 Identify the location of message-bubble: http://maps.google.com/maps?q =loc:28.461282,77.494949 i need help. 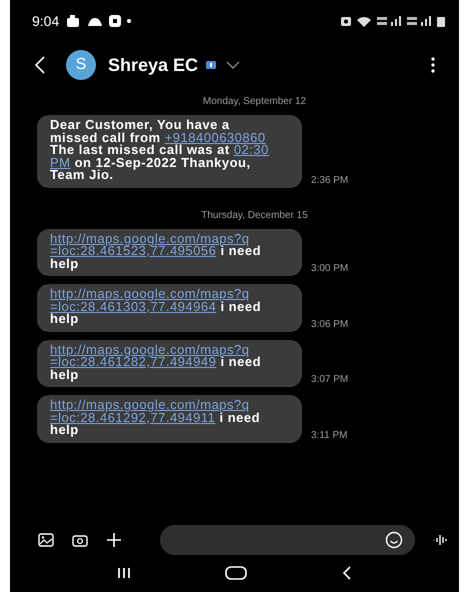
(169, 363).